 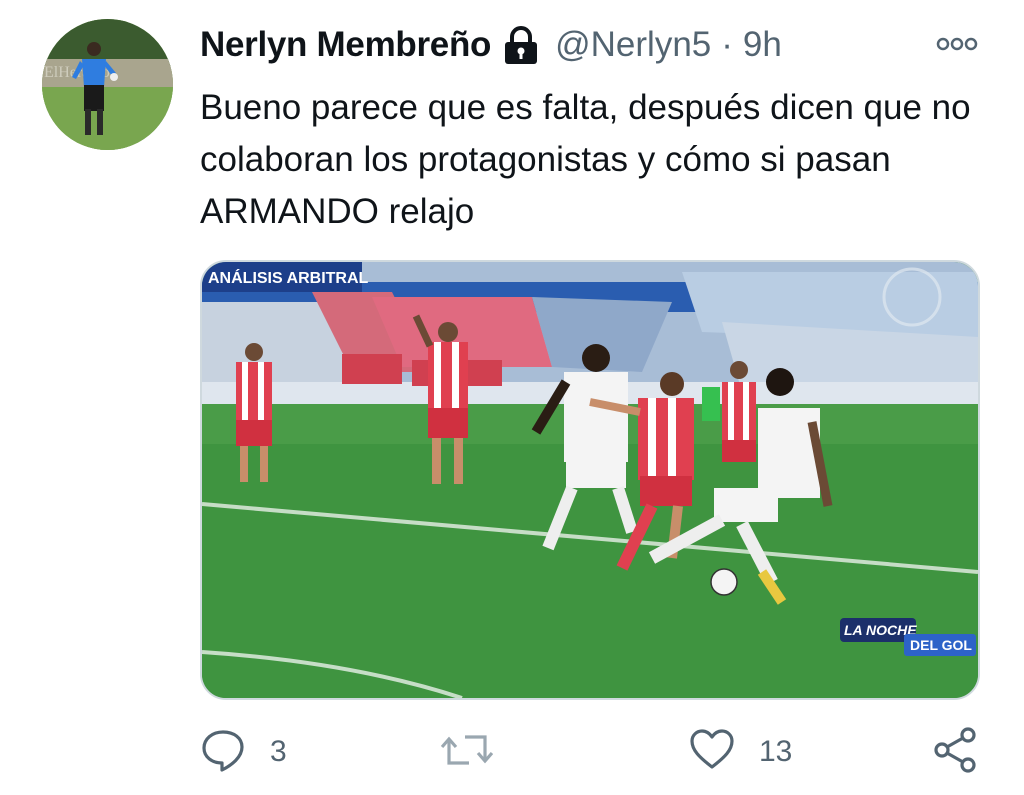 I want to click on lock-icon, so click(x=521, y=45).